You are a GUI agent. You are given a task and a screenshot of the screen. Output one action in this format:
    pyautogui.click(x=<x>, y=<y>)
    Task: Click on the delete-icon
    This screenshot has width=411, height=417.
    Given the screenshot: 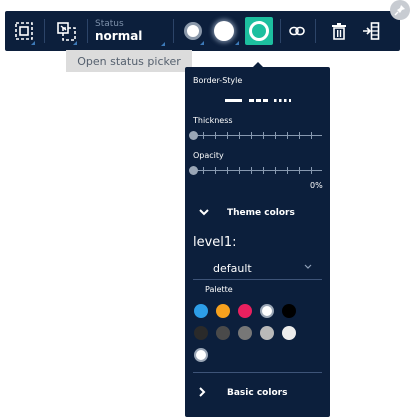 What is the action you would take?
    pyautogui.click(x=339, y=31)
    